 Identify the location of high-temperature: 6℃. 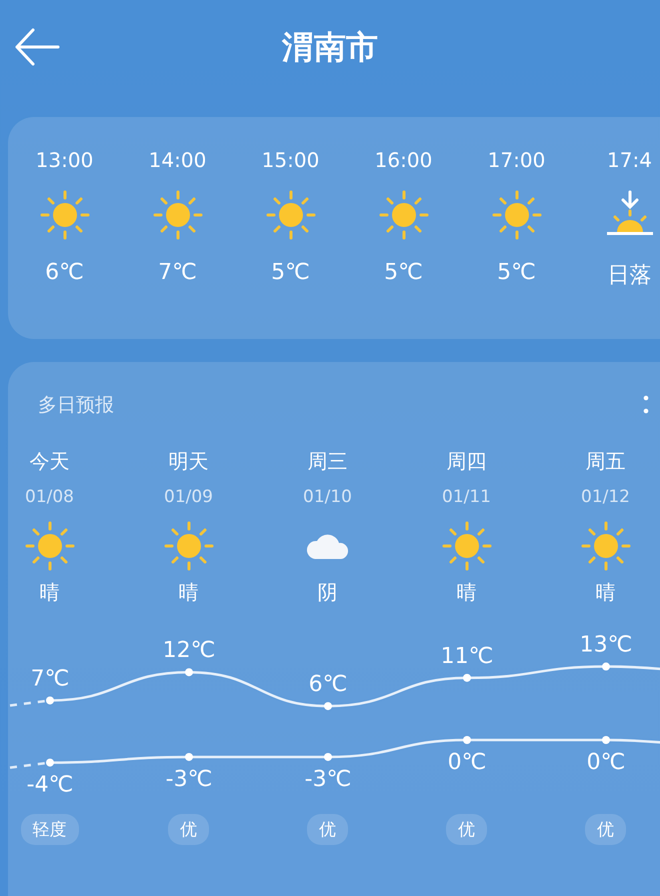
(328, 685).